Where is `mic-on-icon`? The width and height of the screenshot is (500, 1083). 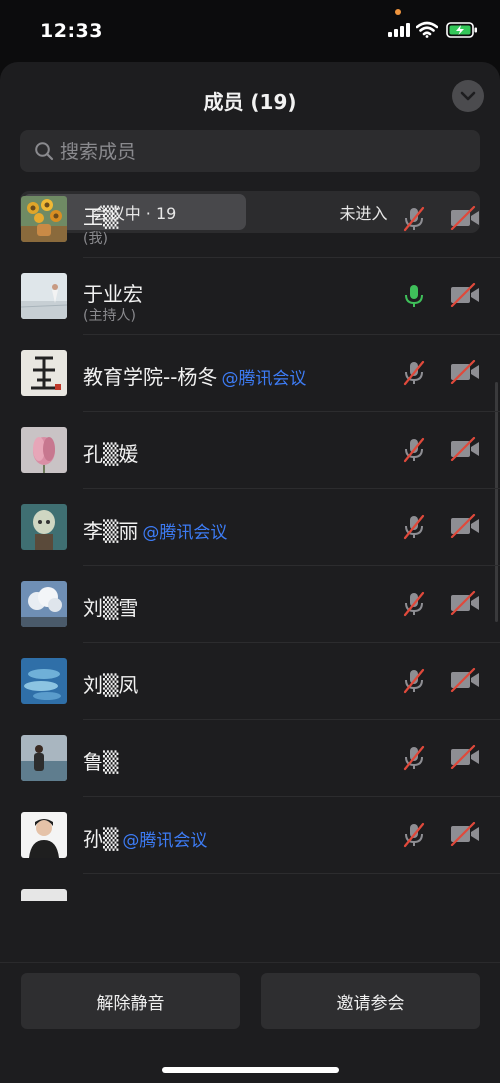 mic-on-icon is located at coordinates (414, 296).